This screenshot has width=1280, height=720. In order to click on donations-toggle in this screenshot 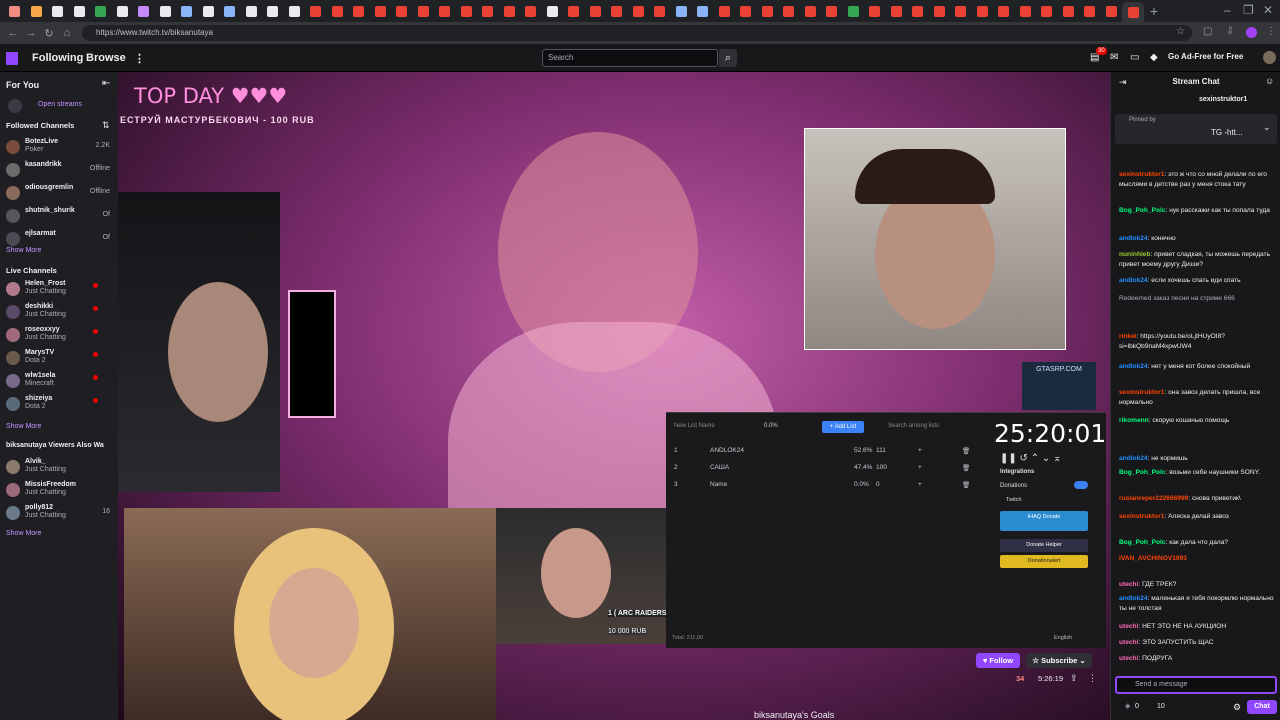, I will do `click(1081, 485)`.